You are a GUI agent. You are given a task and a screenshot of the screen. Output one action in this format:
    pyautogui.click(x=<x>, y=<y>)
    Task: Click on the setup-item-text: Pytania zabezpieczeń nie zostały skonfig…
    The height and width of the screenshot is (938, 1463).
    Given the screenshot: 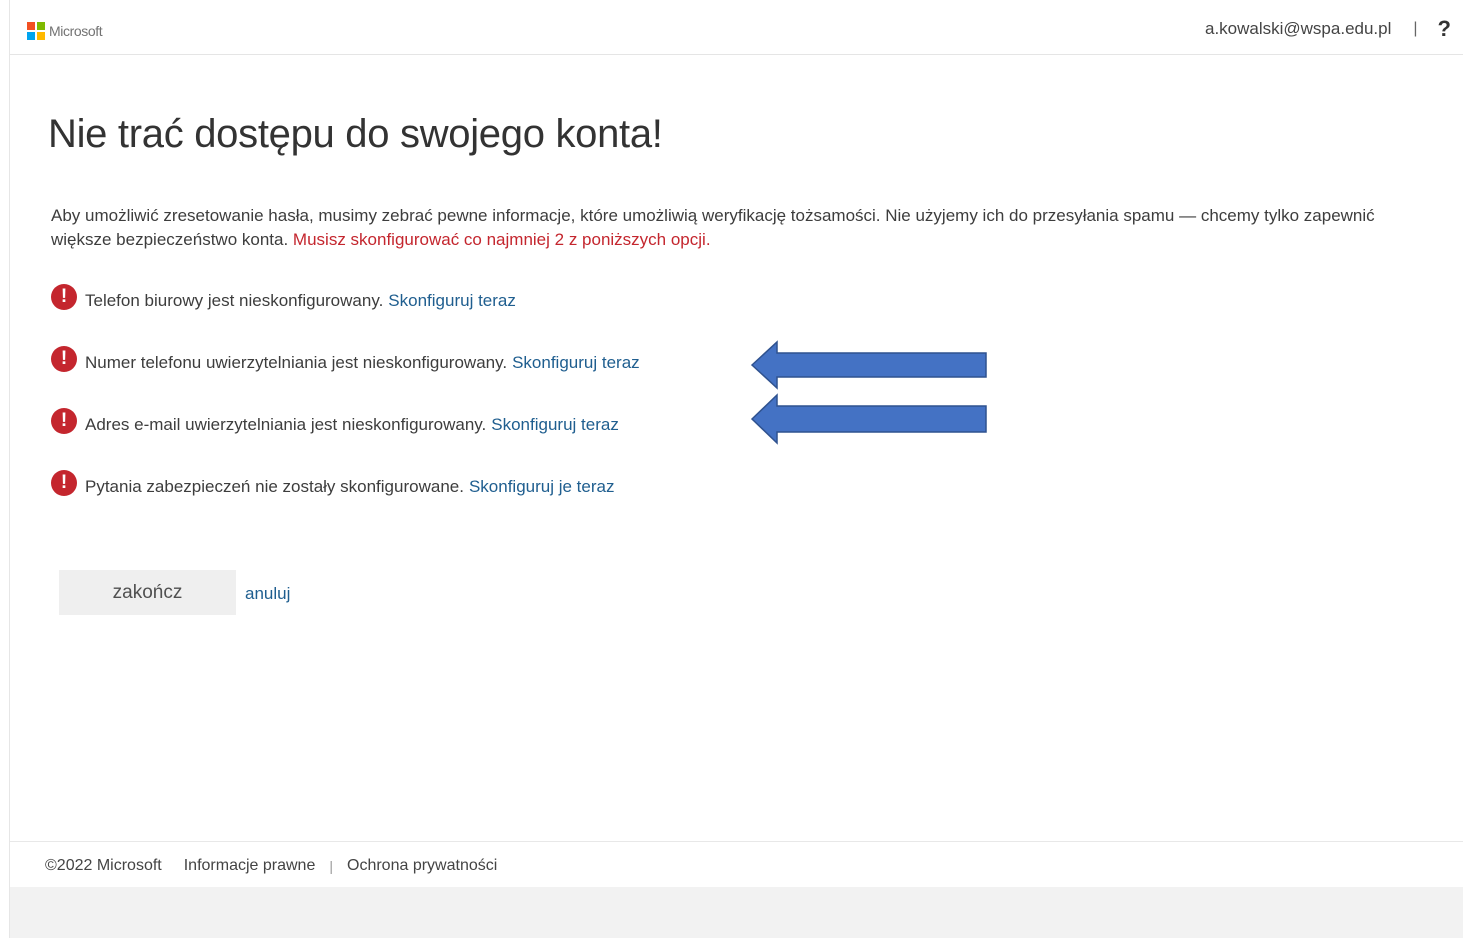 What is the action you would take?
    pyautogui.click(x=274, y=486)
    